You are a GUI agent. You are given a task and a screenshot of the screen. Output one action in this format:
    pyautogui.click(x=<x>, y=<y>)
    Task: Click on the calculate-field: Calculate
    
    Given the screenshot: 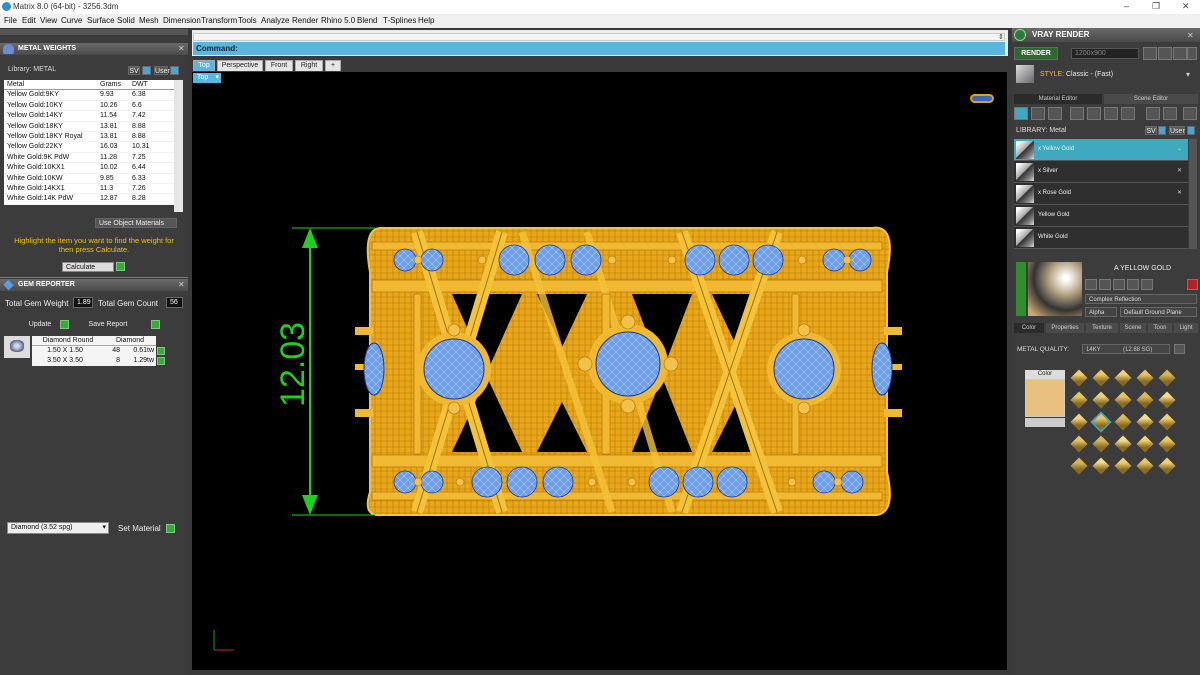 What is the action you would take?
    pyautogui.click(x=88, y=267)
    